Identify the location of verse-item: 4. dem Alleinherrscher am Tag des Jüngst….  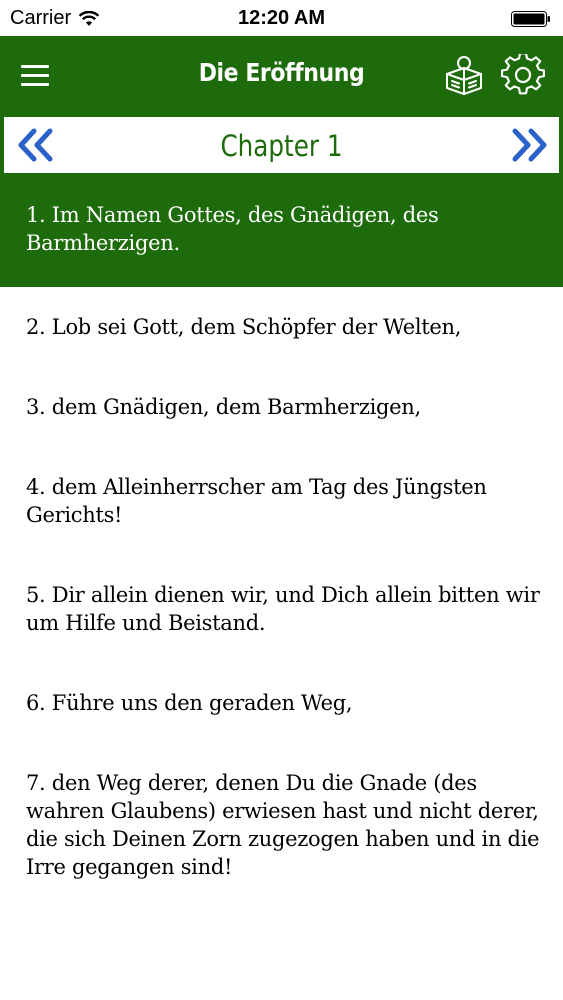
(281, 501).